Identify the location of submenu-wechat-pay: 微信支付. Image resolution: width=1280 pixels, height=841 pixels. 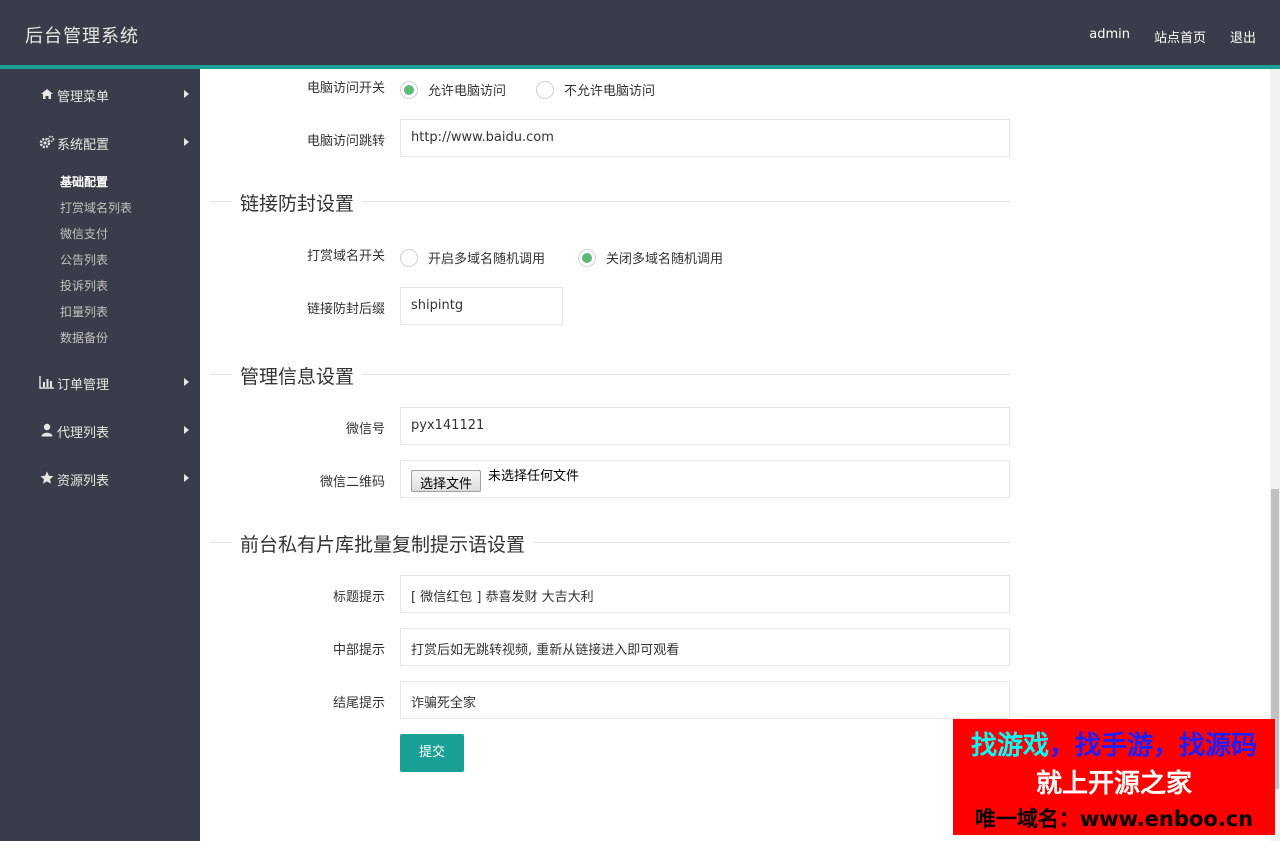
(84, 233).